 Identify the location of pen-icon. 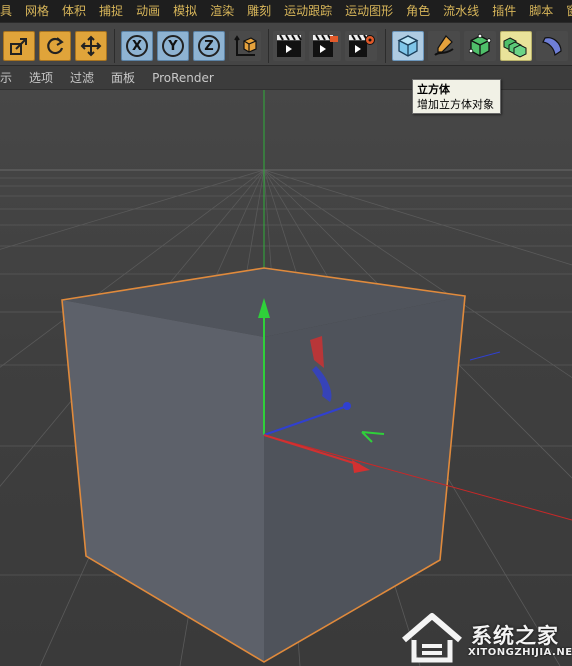
(444, 45).